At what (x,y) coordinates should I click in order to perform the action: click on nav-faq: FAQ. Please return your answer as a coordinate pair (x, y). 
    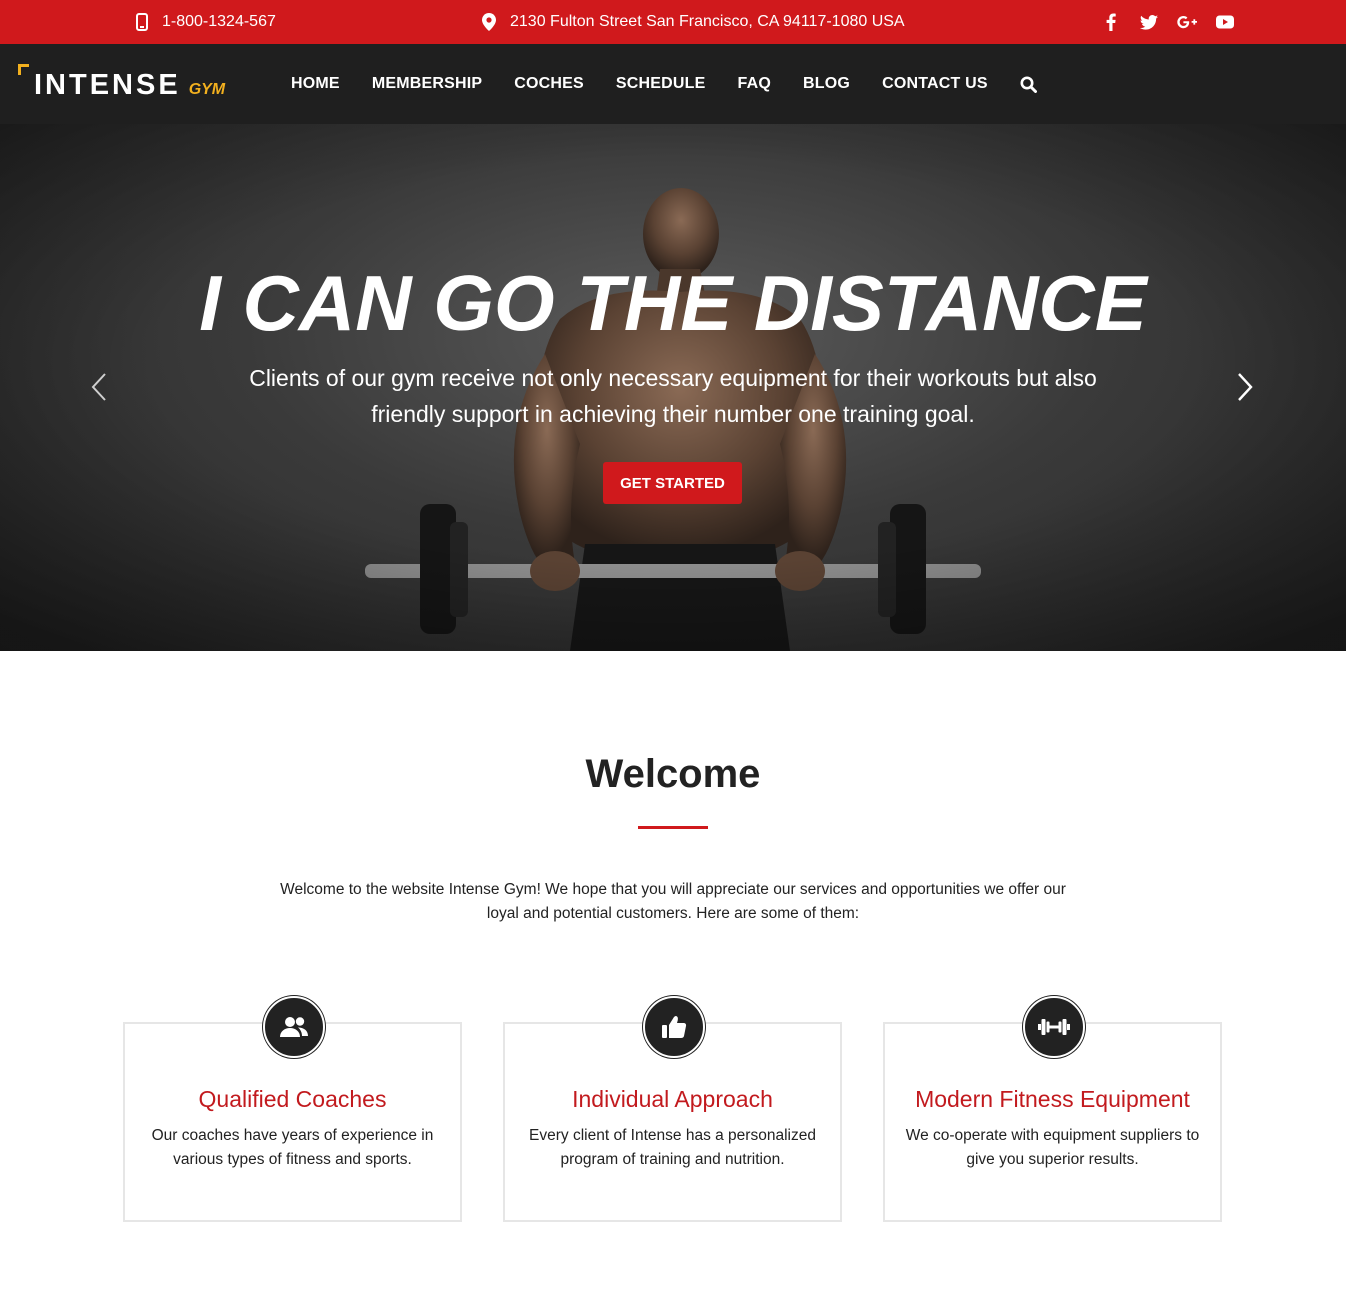
    Looking at the image, I should click on (755, 84).